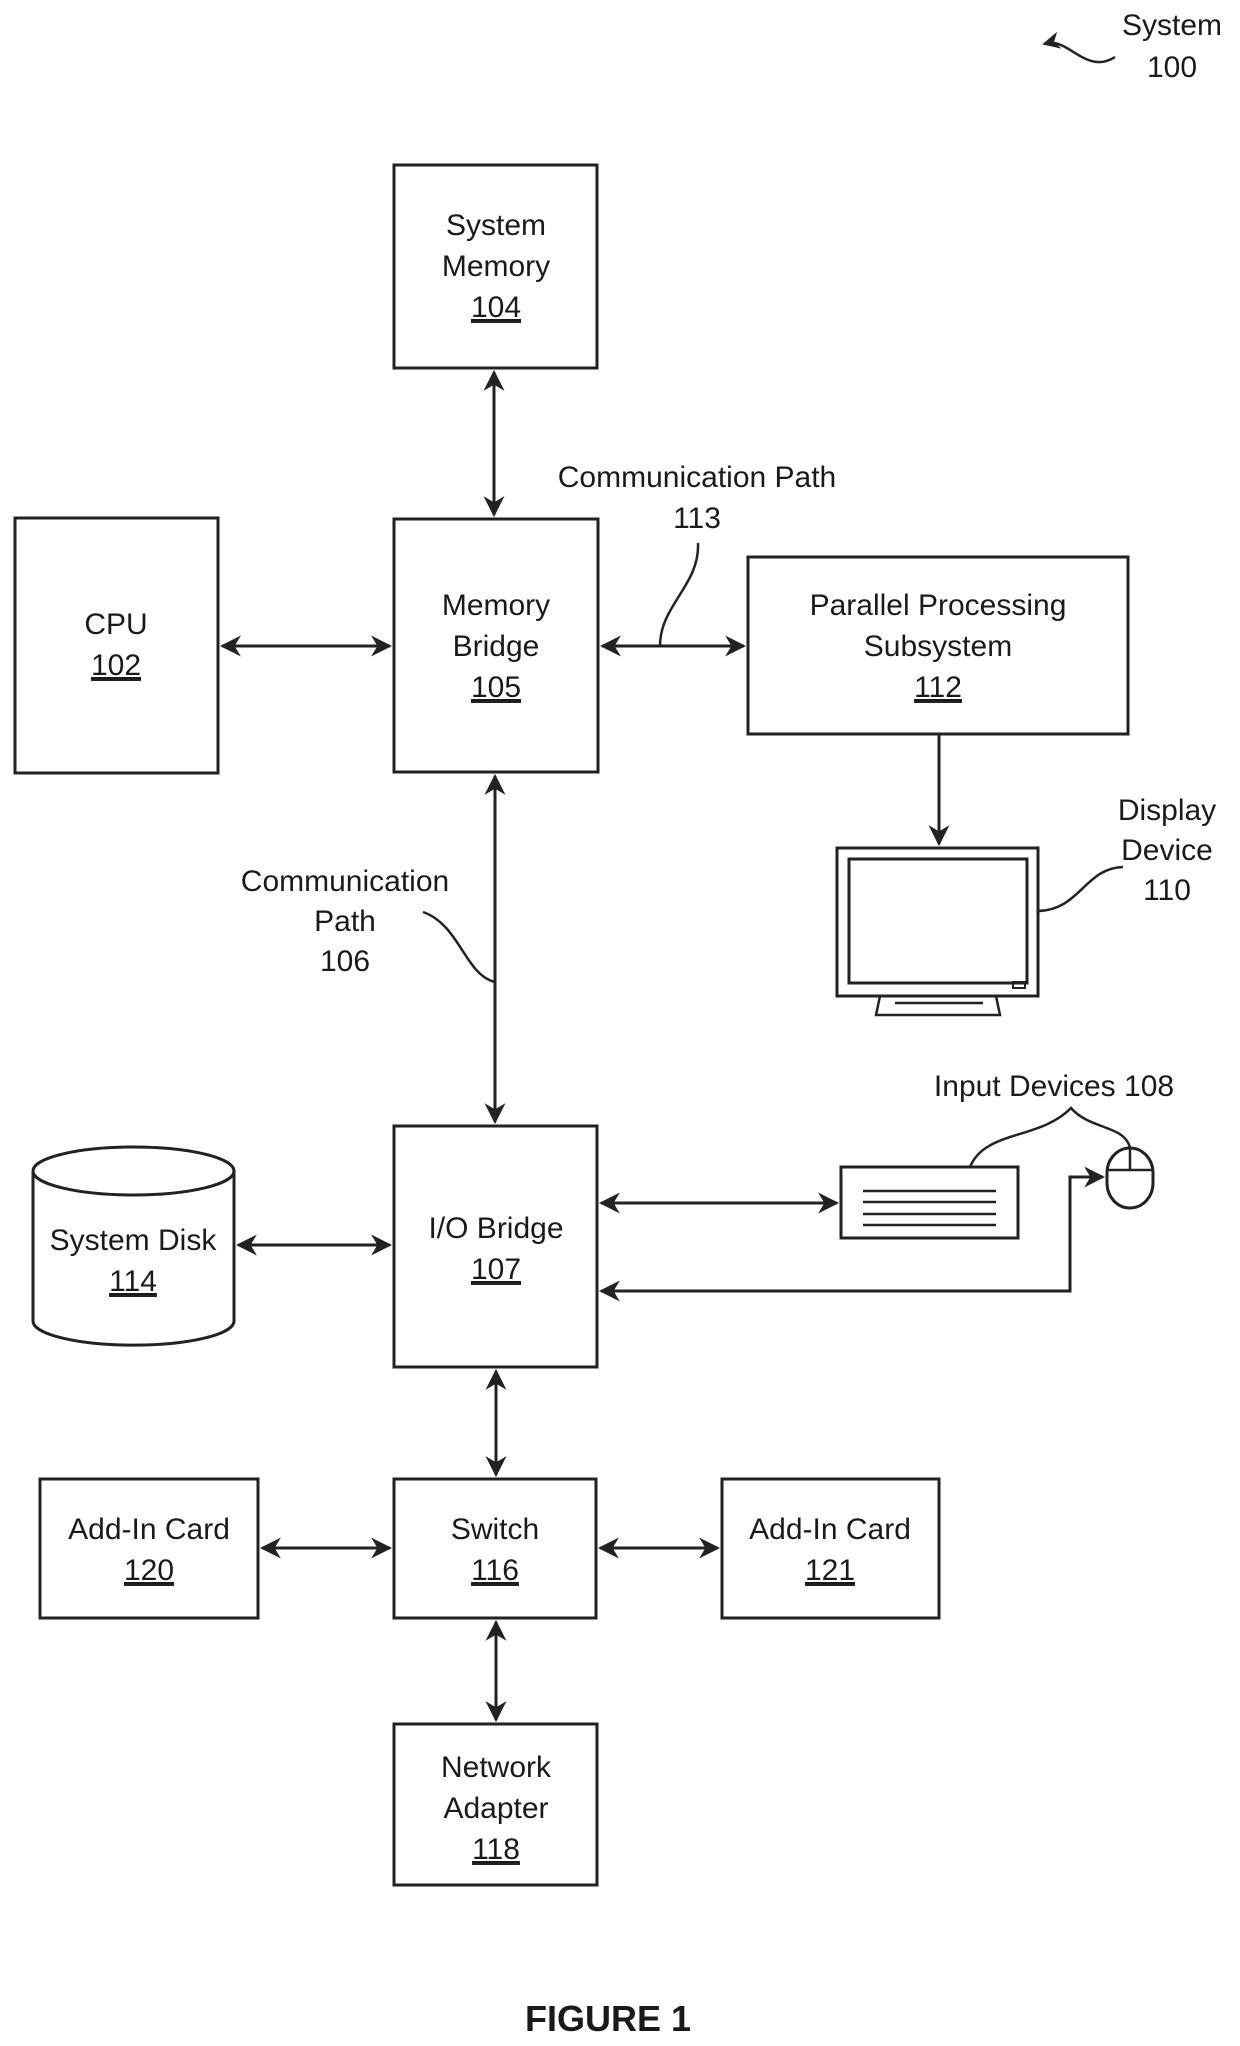  Describe the element at coordinates (1050, 1137) in the screenshot. I see `input-devices-brace` at that location.